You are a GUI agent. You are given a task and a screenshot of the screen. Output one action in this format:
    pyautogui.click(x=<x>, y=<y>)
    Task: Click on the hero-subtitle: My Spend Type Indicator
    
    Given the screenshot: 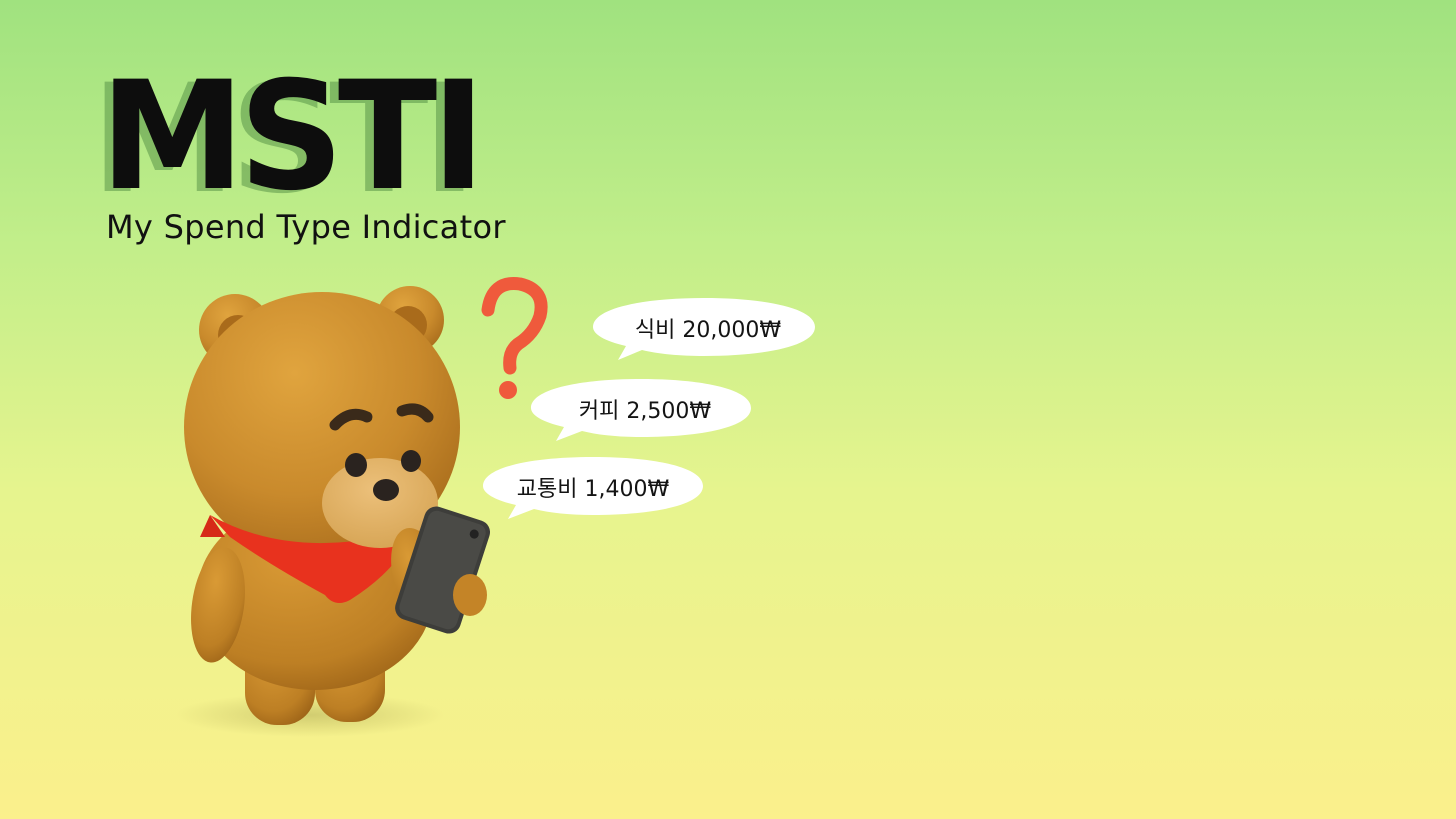 What is the action you would take?
    pyautogui.click(x=306, y=227)
    